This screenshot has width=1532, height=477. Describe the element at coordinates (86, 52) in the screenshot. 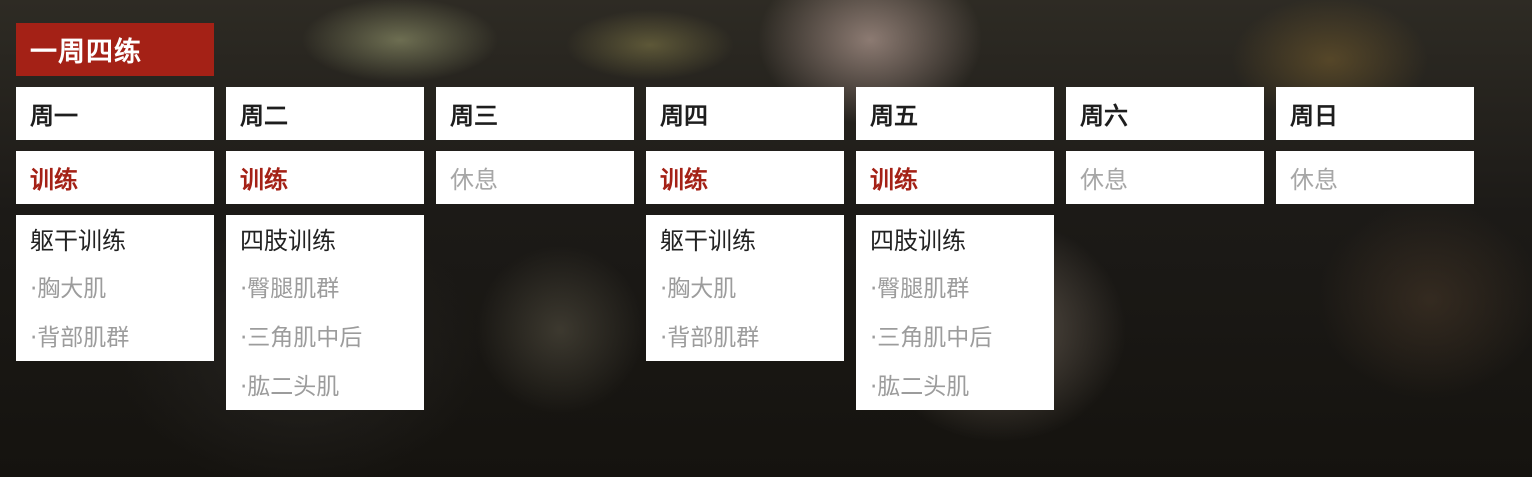

I see `schedule-title: 一周四练` at that location.